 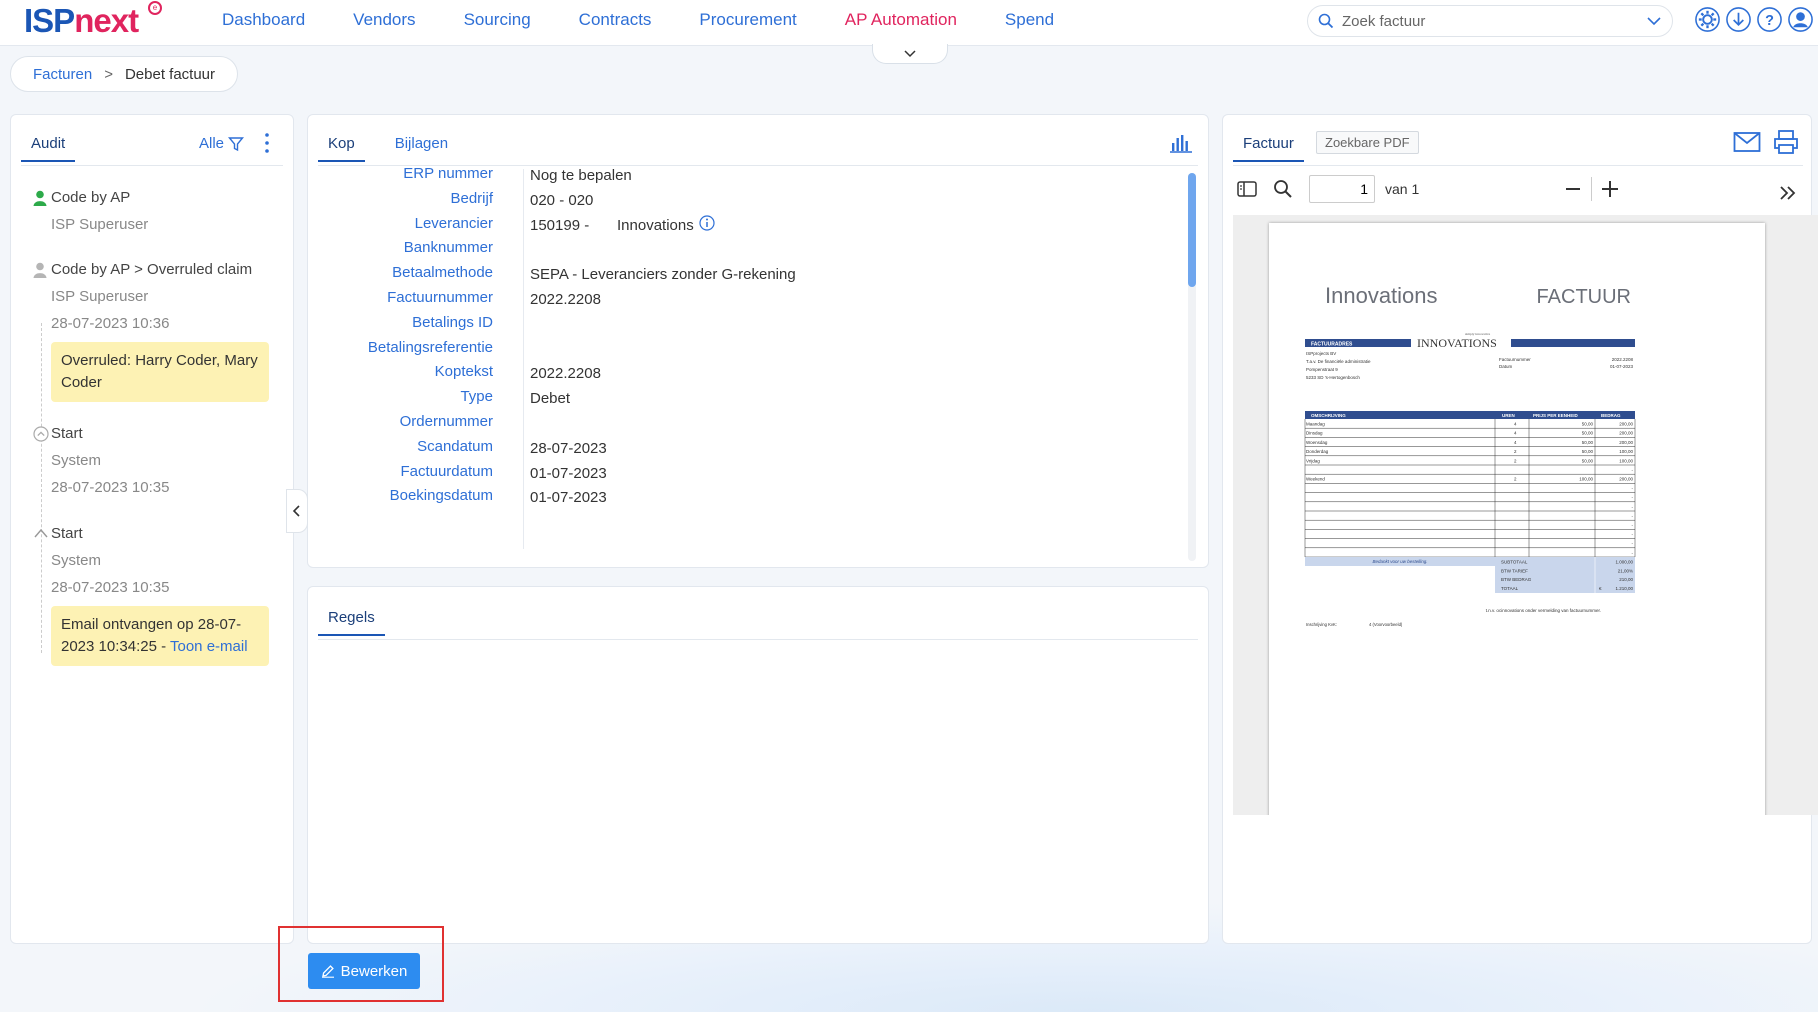 What do you see at coordinates (67, 533) in the screenshot?
I see `audit-entry-title: Start` at bounding box center [67, 533].